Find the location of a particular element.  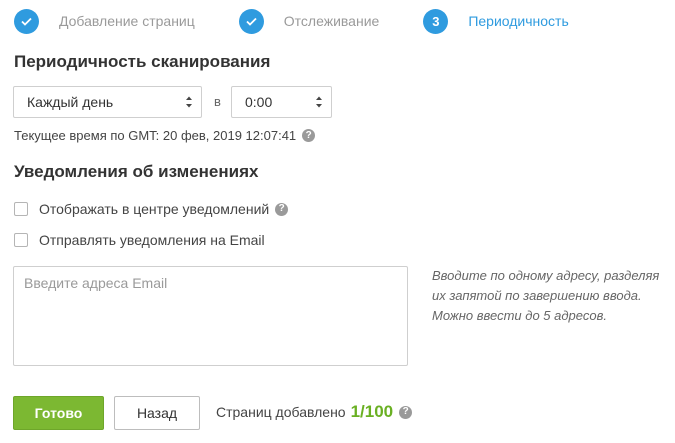

email-notify-row: Отправлять уведомления на Email is located at coordinates (139, 240).